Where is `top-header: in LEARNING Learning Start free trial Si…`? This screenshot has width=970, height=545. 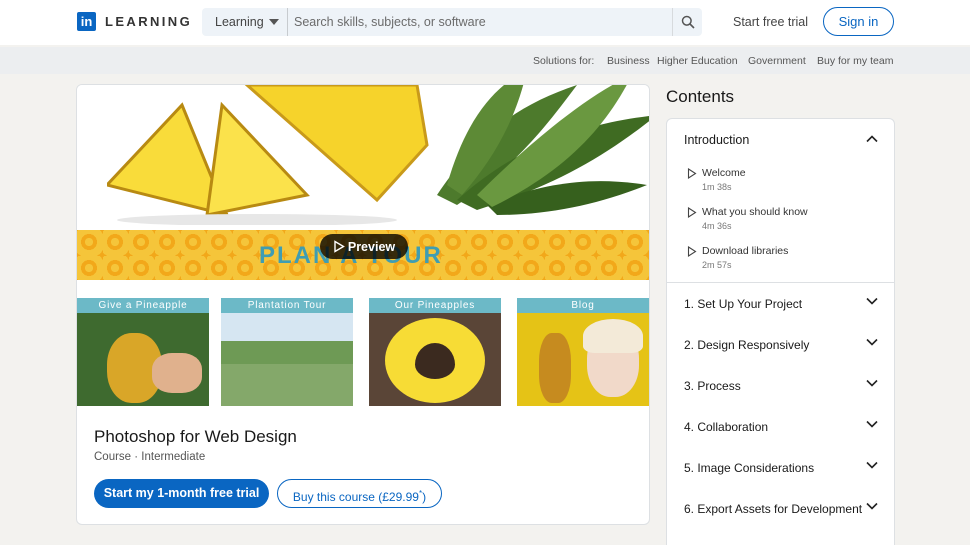 top-header: in LEARNING Learning Start free trial Si… is located at coordinates (485, 22).